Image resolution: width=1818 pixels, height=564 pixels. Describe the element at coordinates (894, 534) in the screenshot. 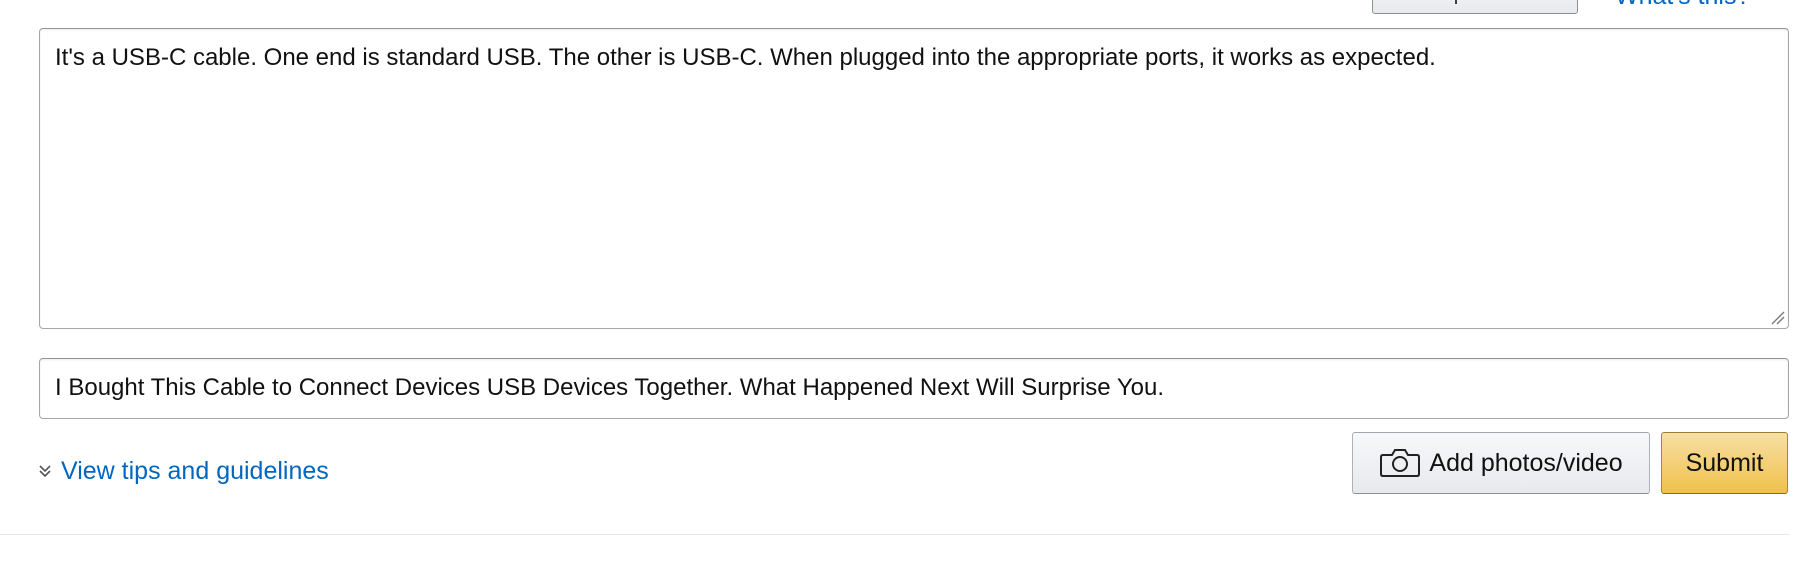

I see `section-divider` at that location.